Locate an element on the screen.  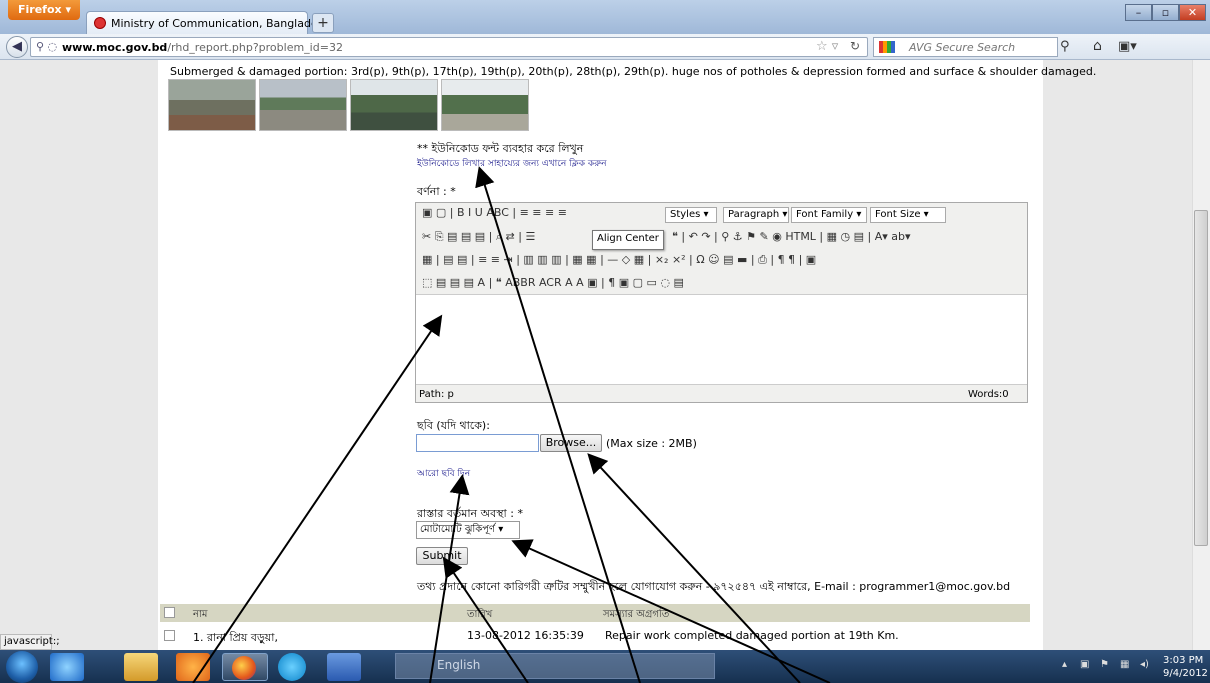
reload-icon: ↻ is located at coordinates (855, 46).